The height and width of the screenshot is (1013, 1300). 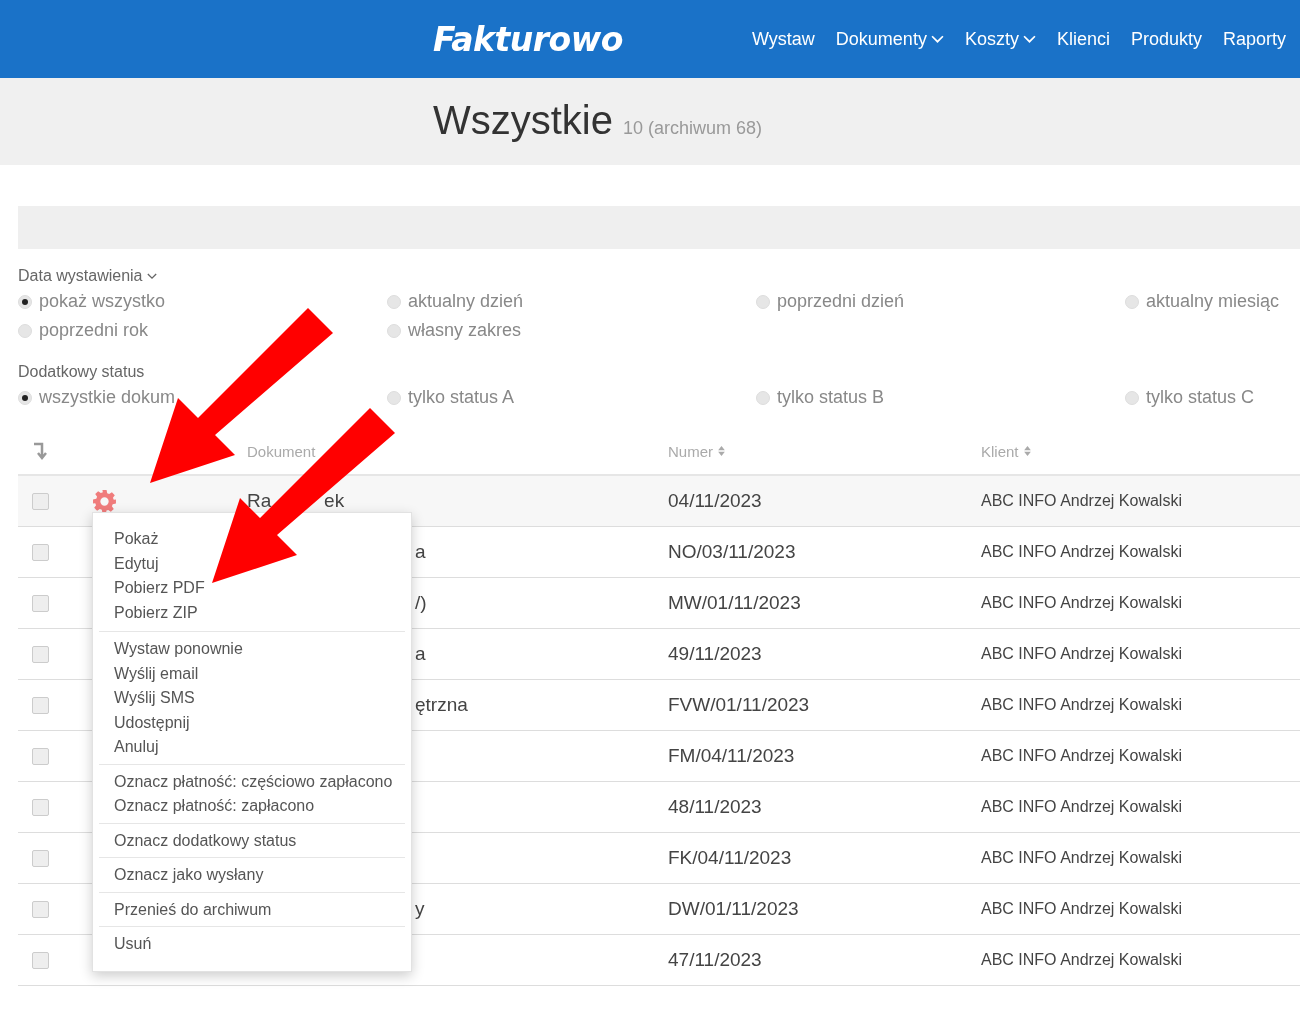 What do you see at coordinates (252, 875) in the screenshot?
I see `menu-item: Oznacz jako wysłany` at bounding box center [252, 875].